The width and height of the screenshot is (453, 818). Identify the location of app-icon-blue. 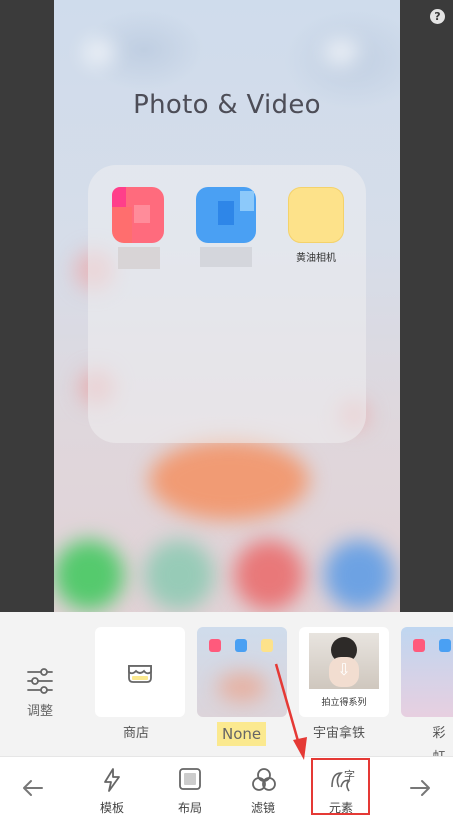
(226, 215).